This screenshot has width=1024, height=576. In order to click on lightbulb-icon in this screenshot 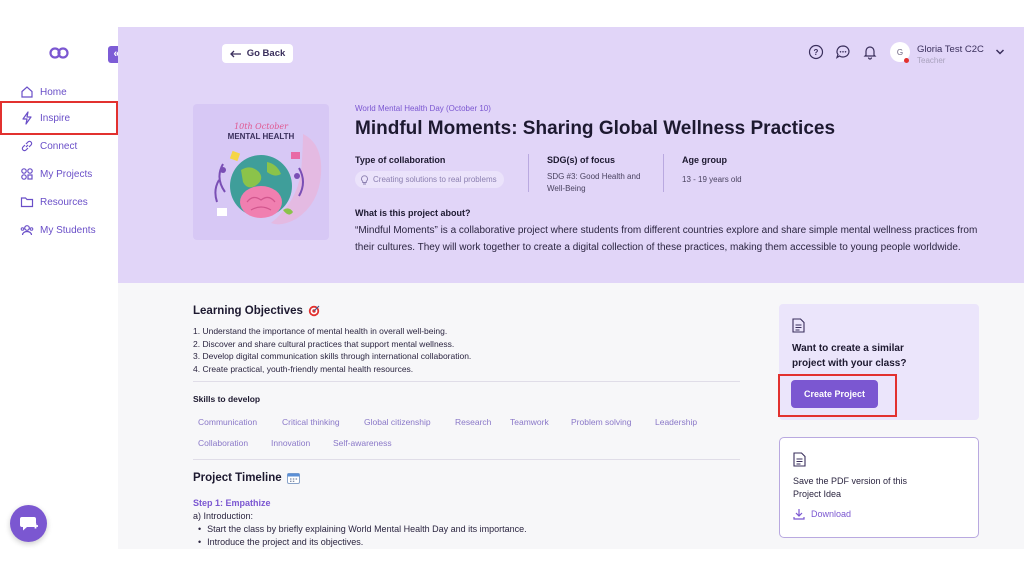, I will do `click(364, 179)`.